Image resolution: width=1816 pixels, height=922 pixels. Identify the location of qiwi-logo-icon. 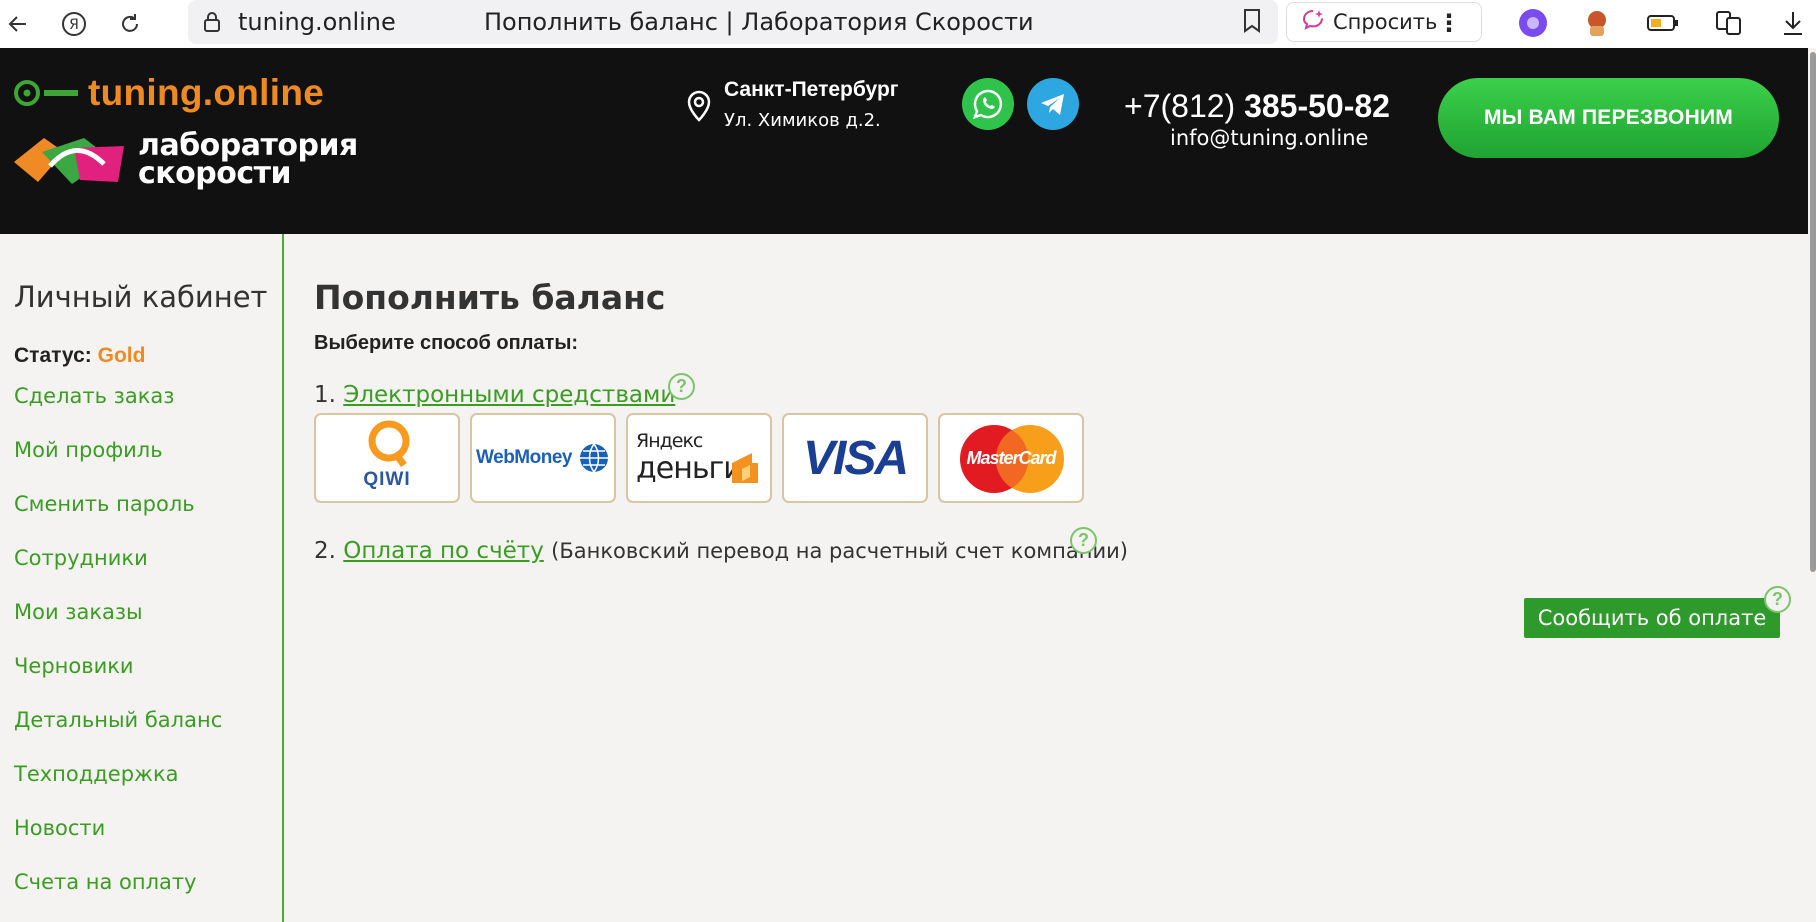
(389, 444).